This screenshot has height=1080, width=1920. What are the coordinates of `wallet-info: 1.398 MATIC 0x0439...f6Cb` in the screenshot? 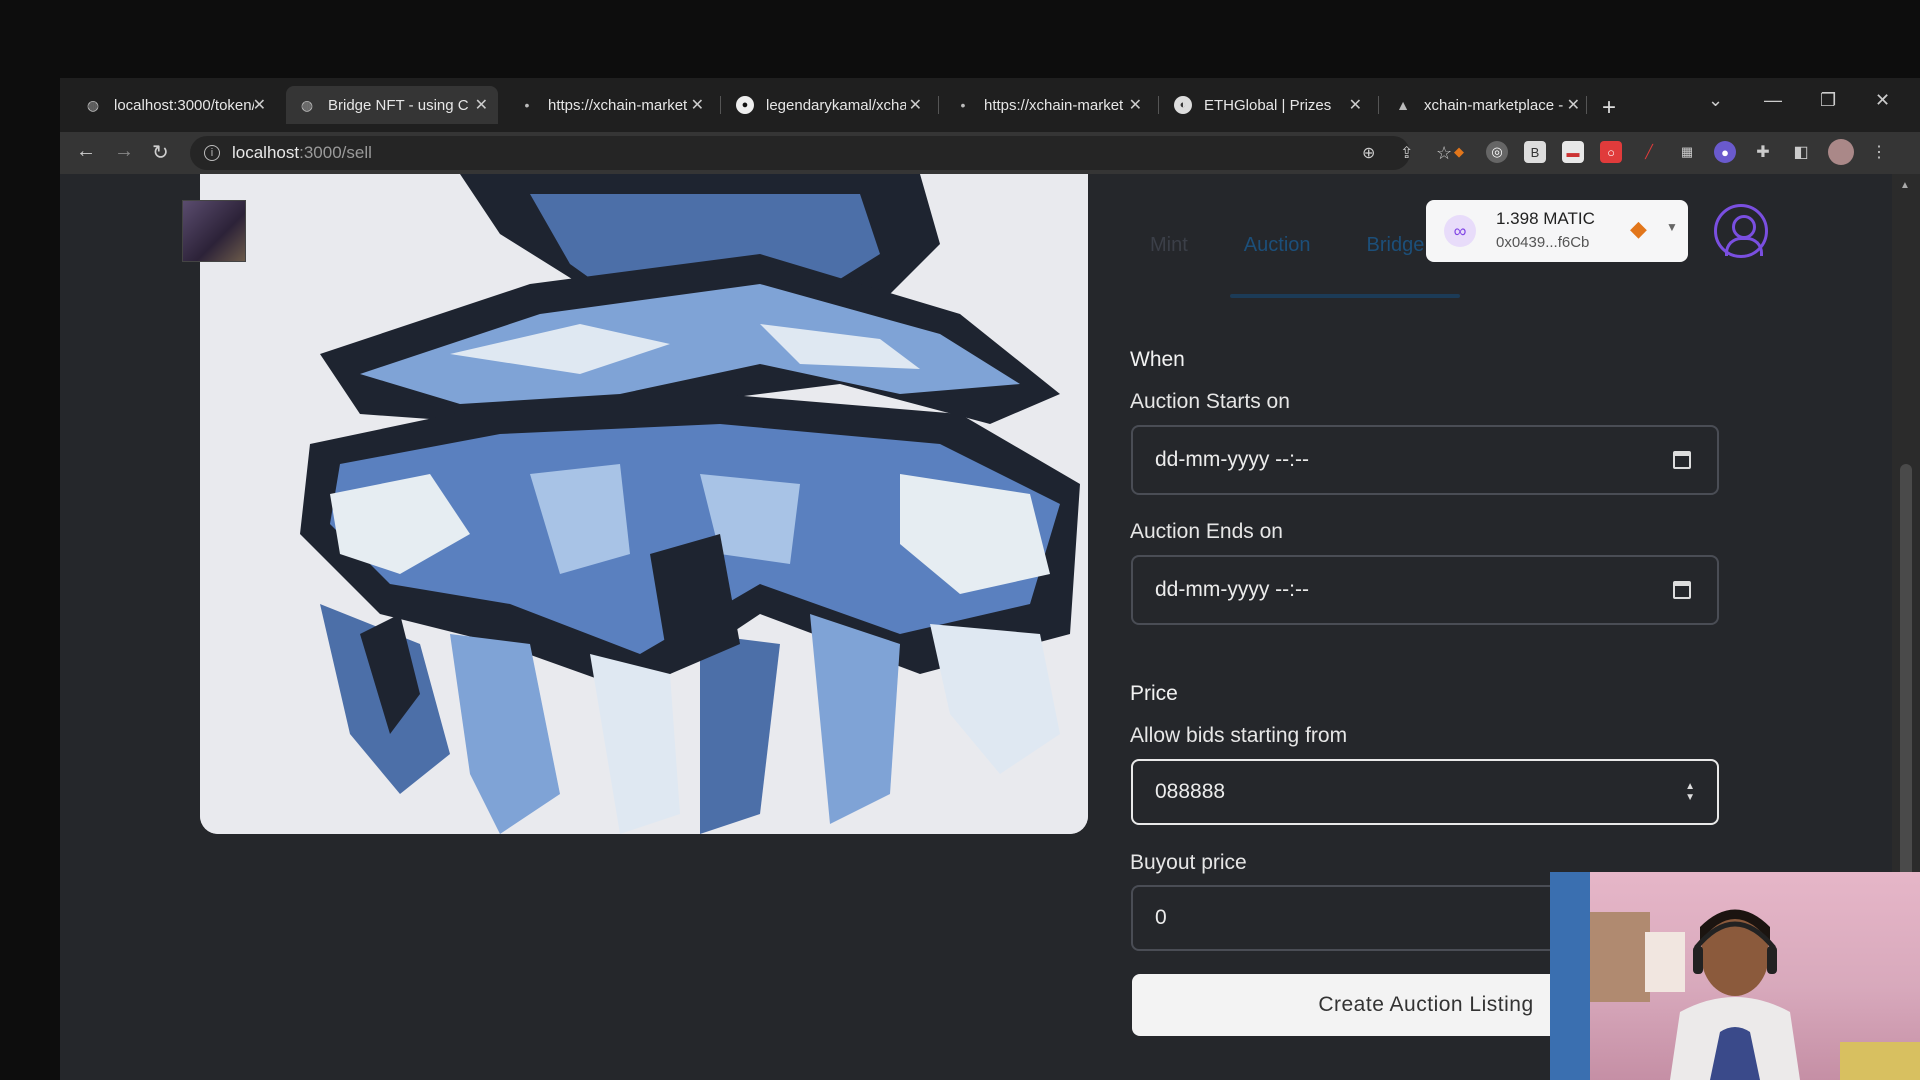 It's located at (1545, 231).